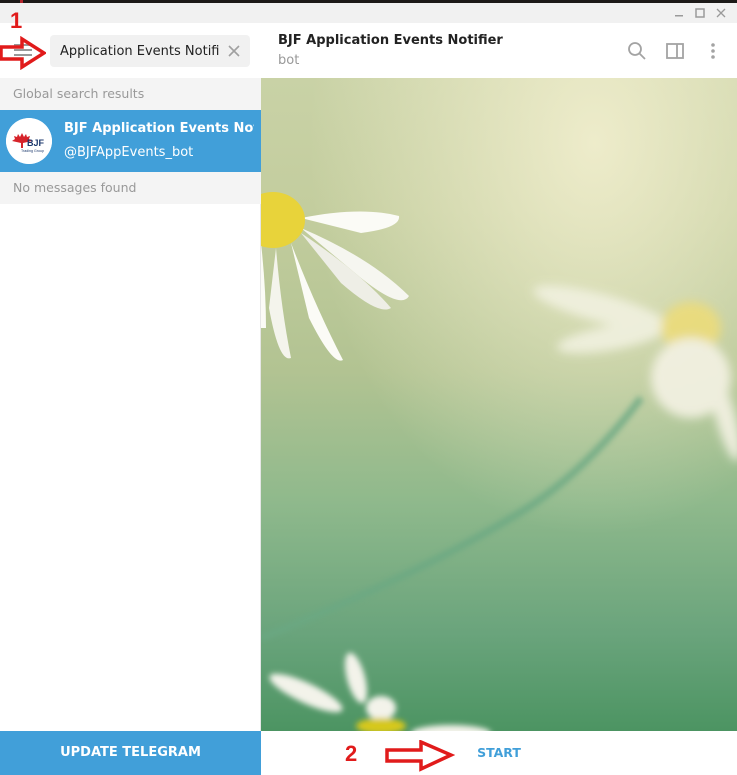 This screenshot has width=737, height=775. I want to click on minimize-button, so click(679, 13).